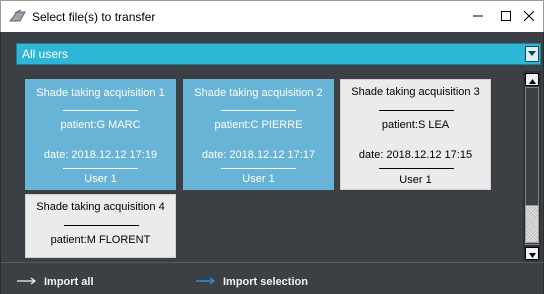  Describe the element at coordinates (100, 125) in the screenshot. I see `card-patient: patient:G MARC` at that location.